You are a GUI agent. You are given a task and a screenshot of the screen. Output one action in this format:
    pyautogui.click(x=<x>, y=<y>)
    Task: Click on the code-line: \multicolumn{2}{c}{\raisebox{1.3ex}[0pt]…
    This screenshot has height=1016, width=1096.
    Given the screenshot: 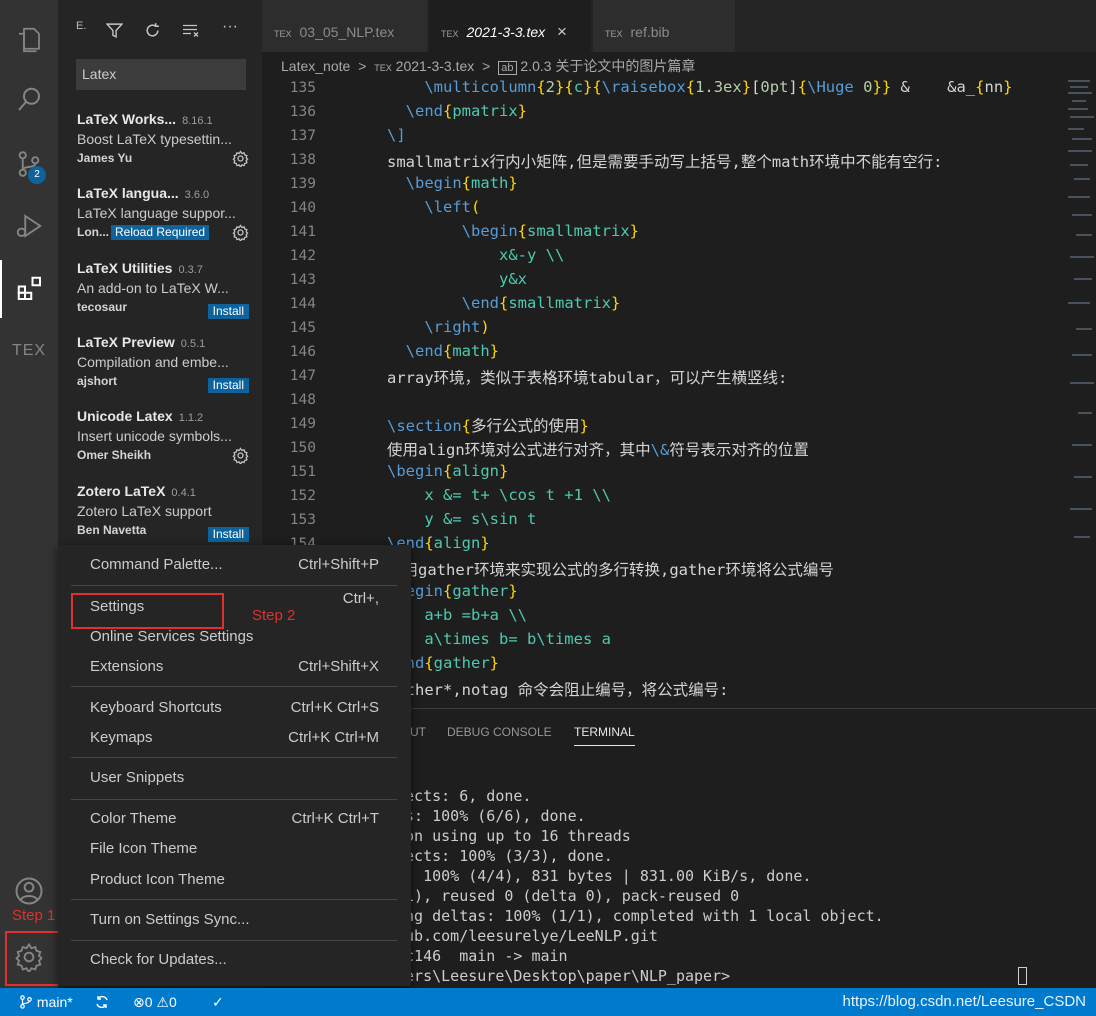 What is the action you would take?
    pyautogui.click(x=718, y=87)
    